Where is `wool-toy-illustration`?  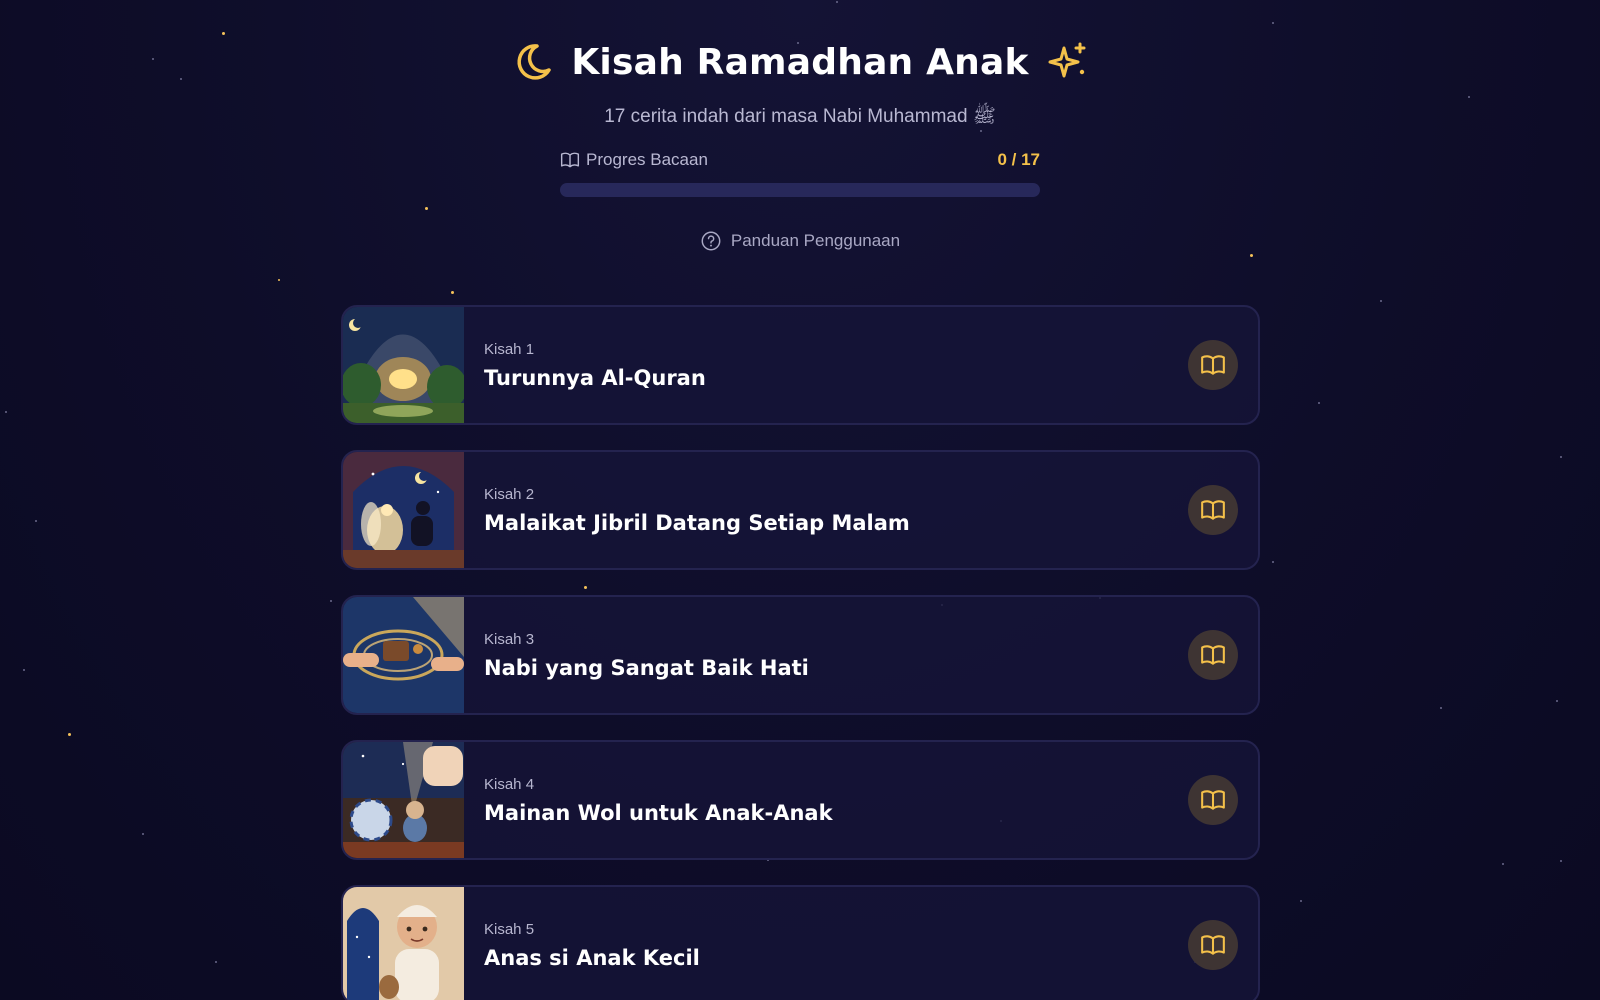
wool-toy-illustration is located at coordinates (403, 800).